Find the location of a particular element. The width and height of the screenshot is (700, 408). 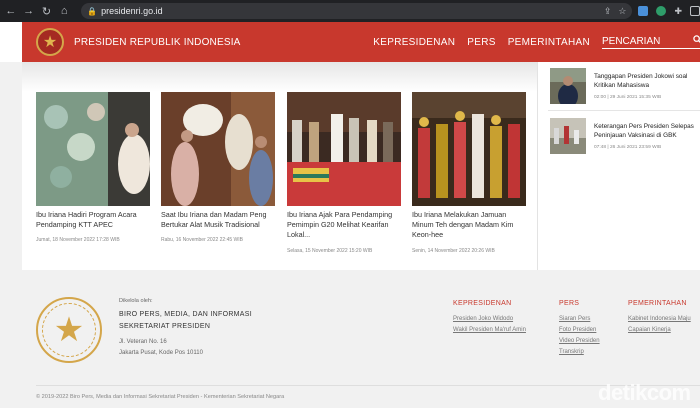

home-icon: ⌂ is located at coordinates (64, 11).